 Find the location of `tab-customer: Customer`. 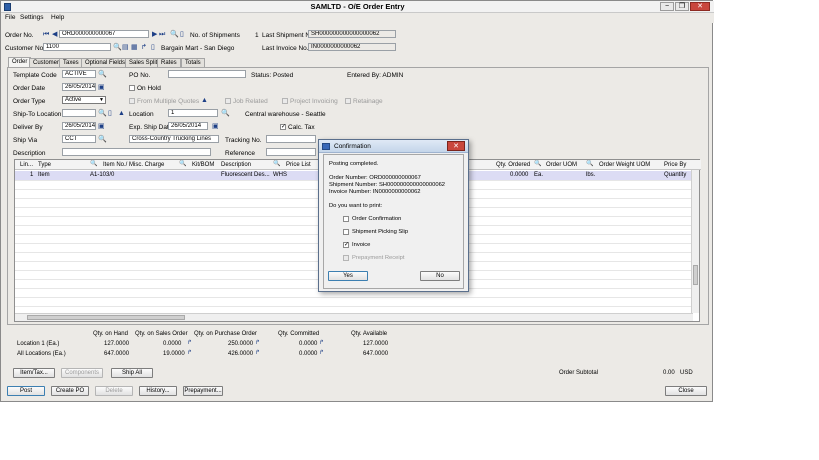

tab-customer: Customer is located at coordinates (46, 62).